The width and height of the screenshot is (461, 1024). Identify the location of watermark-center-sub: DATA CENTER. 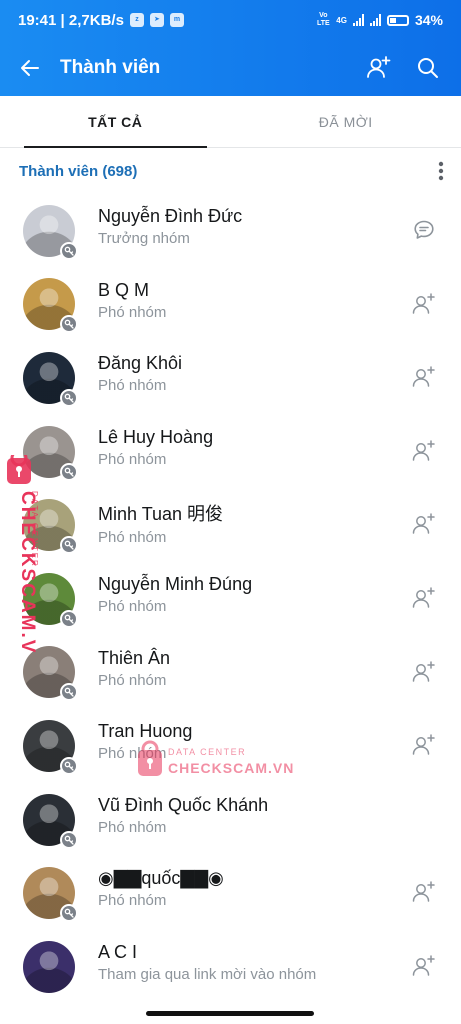
(207, 752).